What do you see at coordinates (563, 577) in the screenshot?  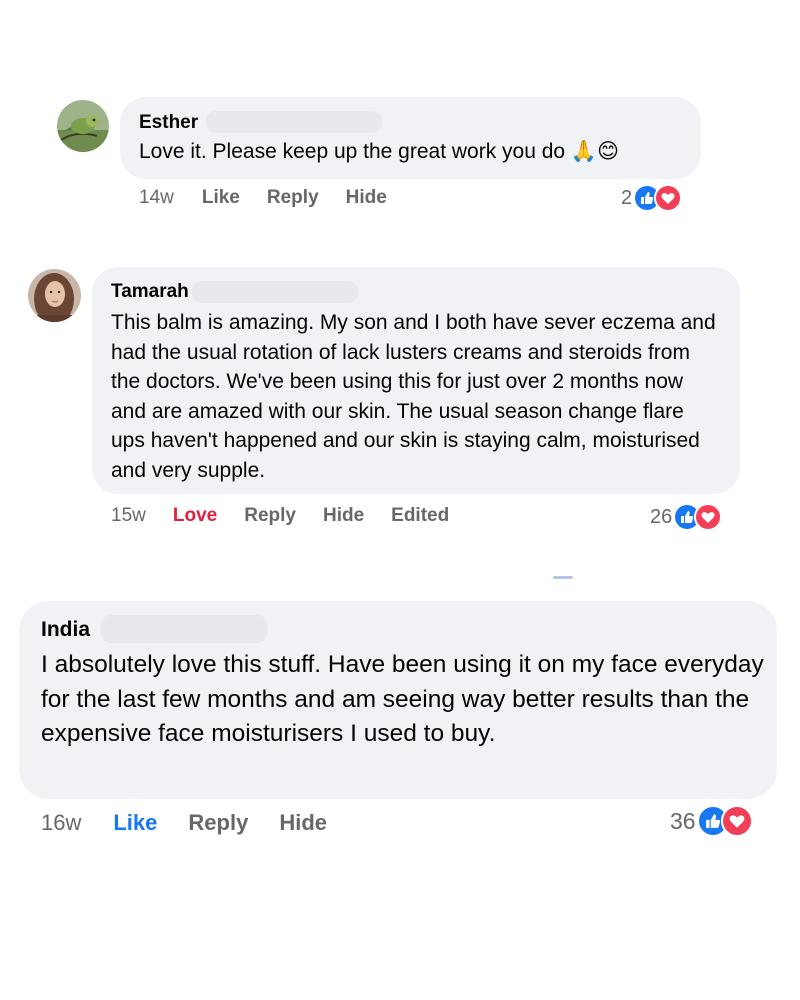 I see `divider` at bounding box center [563, 577].